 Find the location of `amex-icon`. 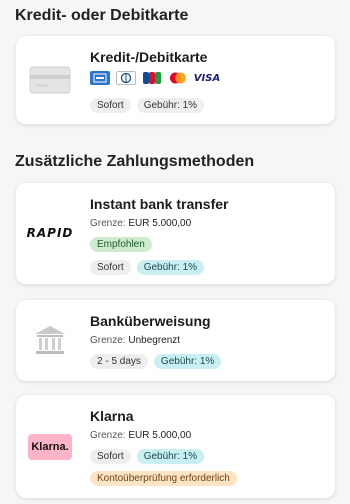

amex-icon is located at coordinates (100, 78).